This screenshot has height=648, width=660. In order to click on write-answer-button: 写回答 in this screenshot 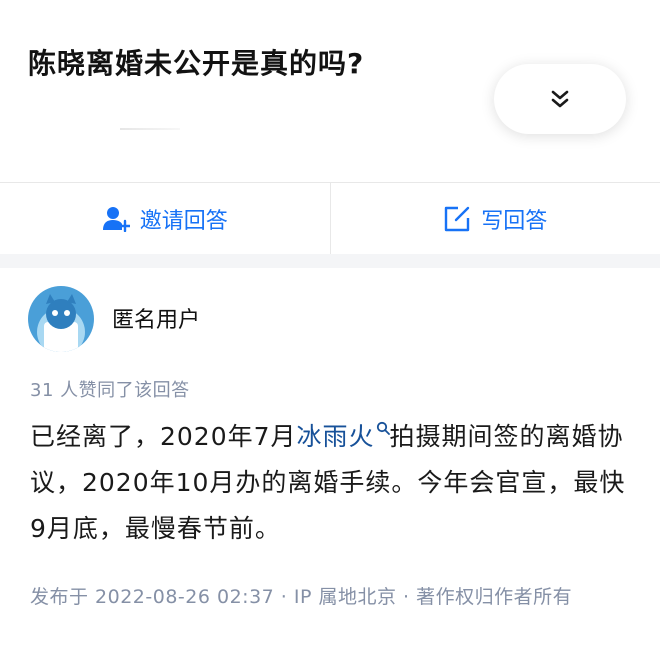, I will do `click(495, 218)`.